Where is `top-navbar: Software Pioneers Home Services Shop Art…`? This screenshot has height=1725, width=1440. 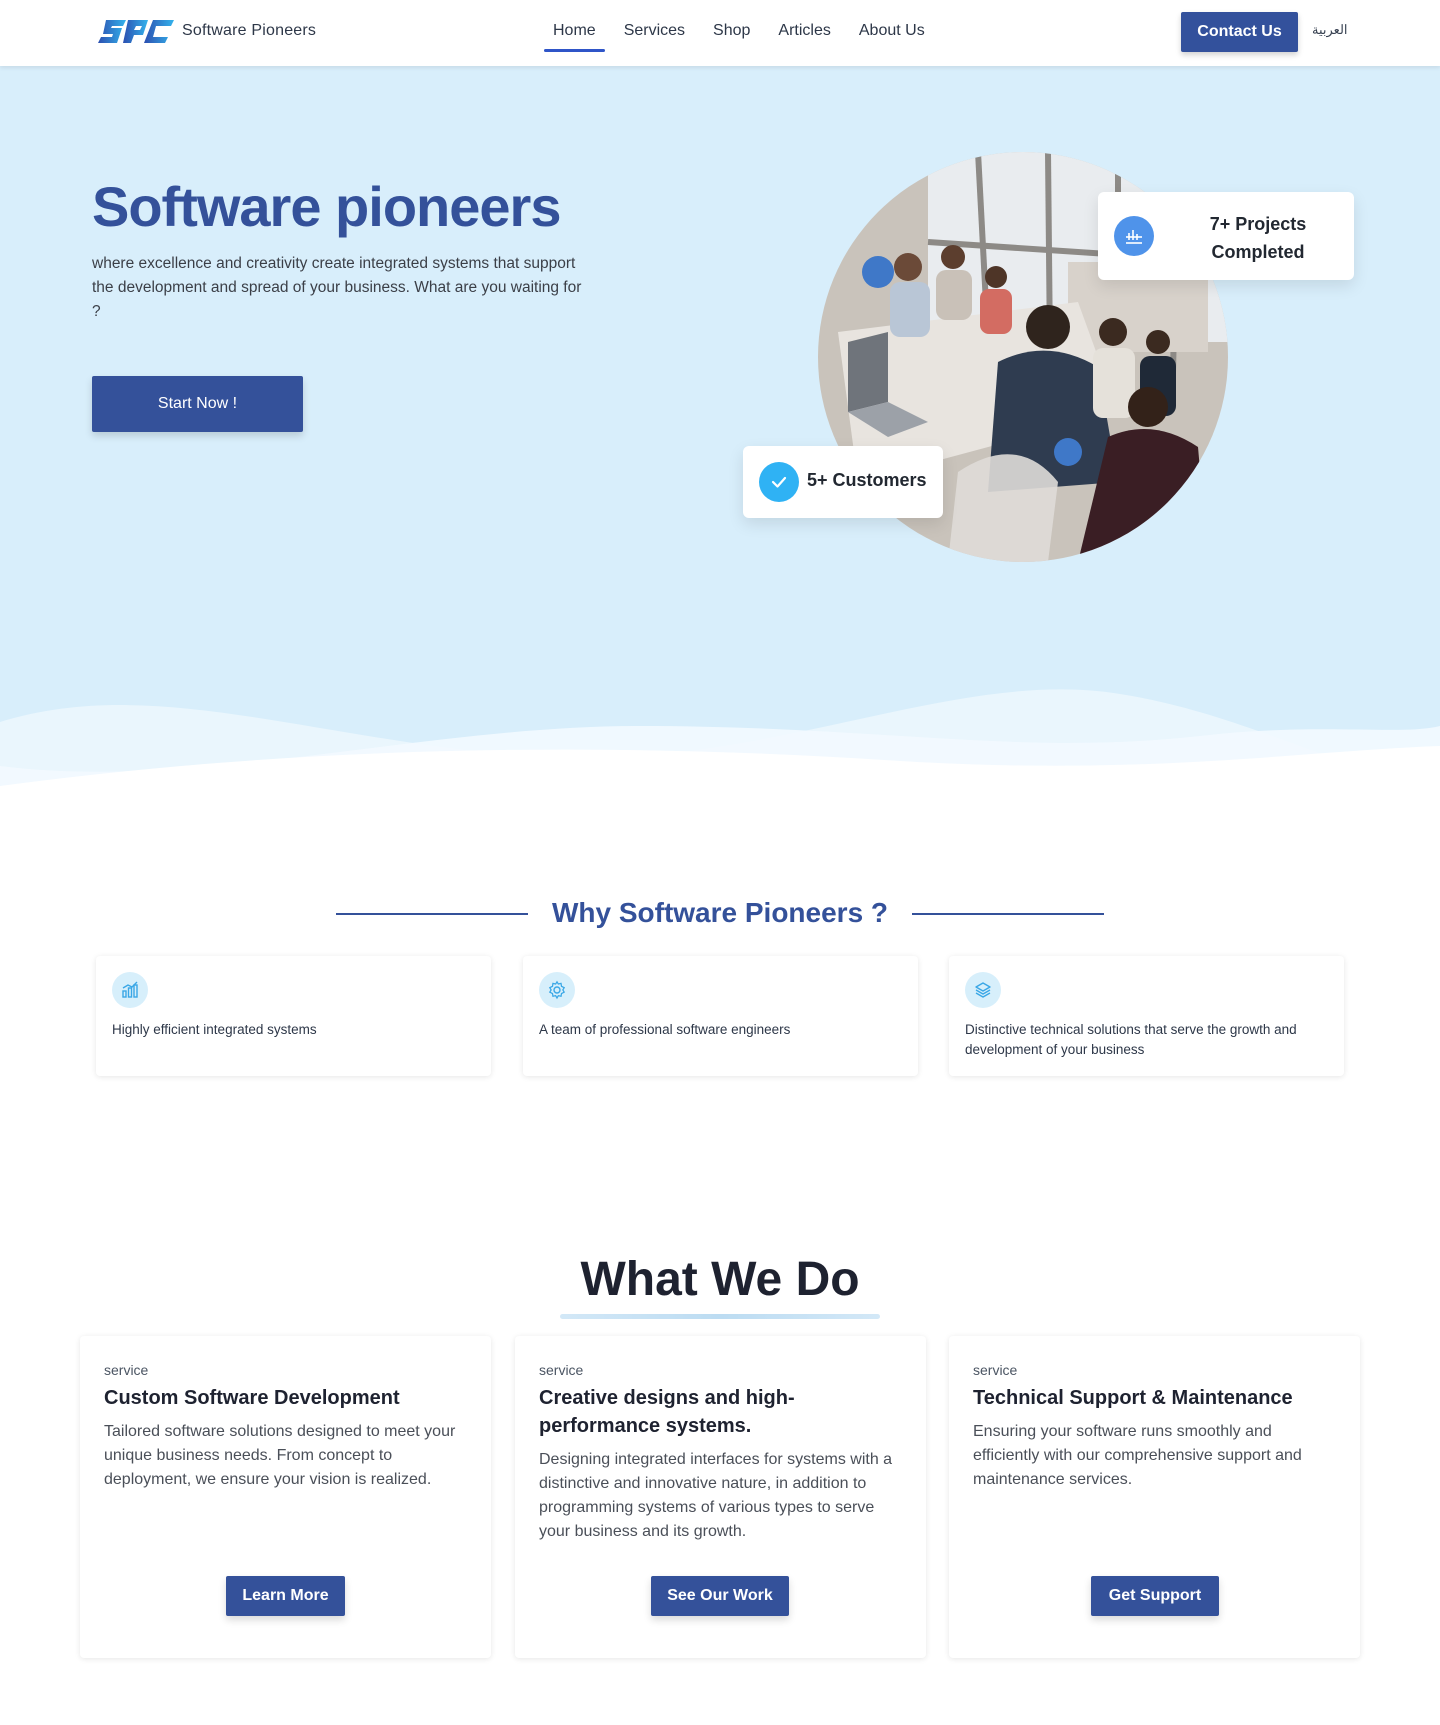
top-navbar: Software Pioneers Home Services Shop Art… is located at coordinates (720, 33).